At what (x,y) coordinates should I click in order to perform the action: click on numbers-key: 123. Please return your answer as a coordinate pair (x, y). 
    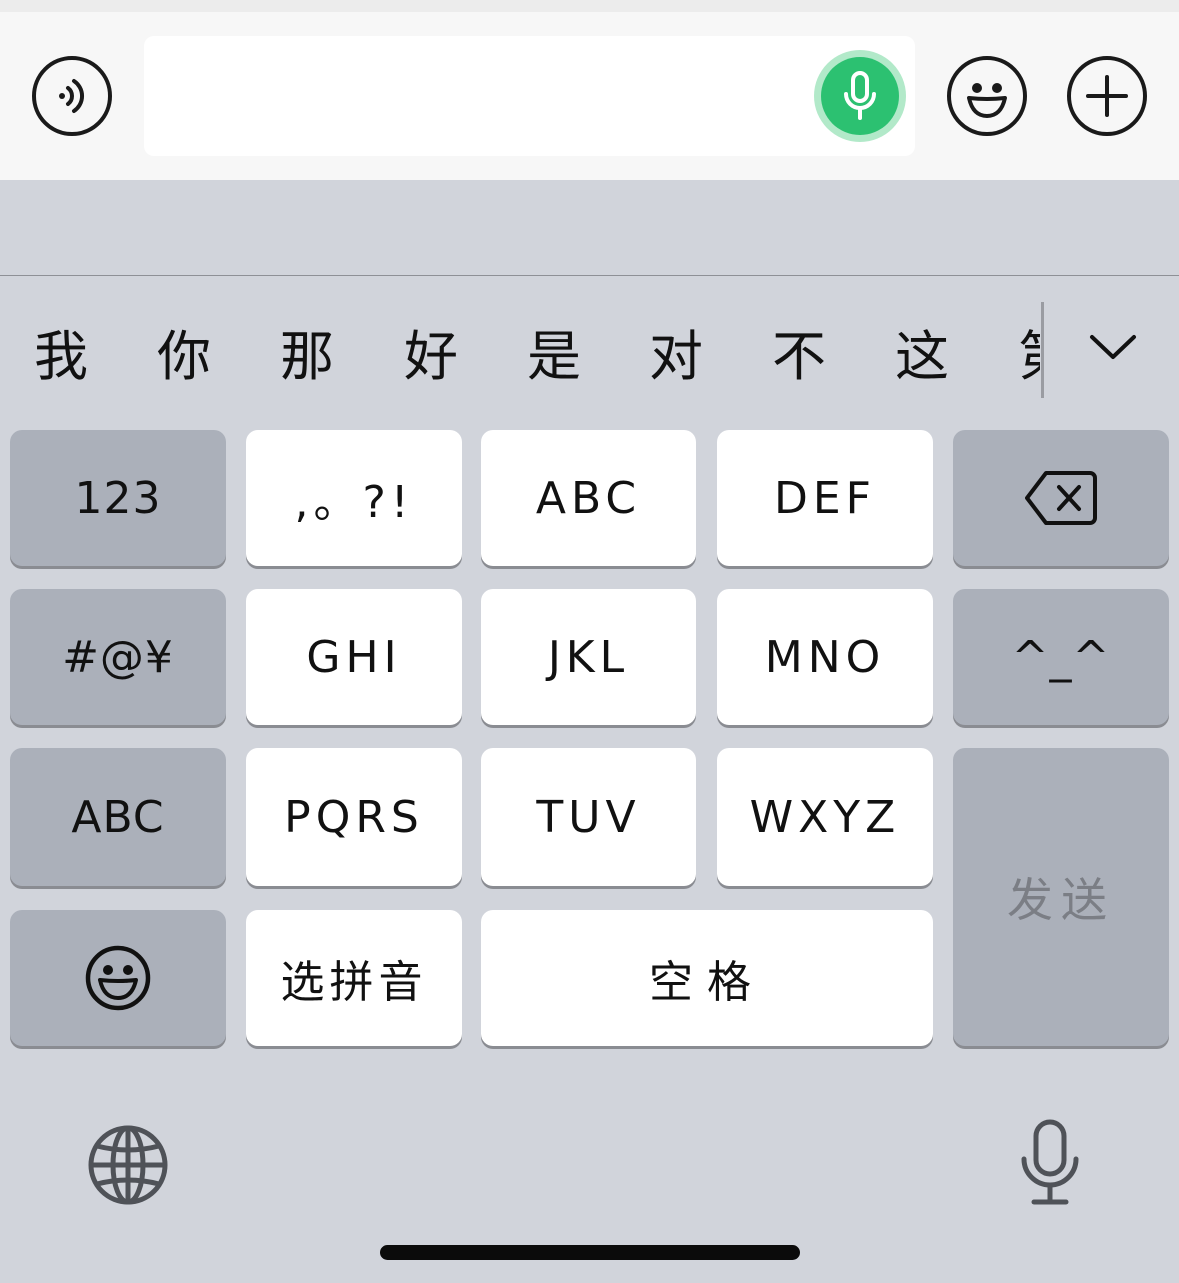
    Looking at the image, I should click on (118, 498).